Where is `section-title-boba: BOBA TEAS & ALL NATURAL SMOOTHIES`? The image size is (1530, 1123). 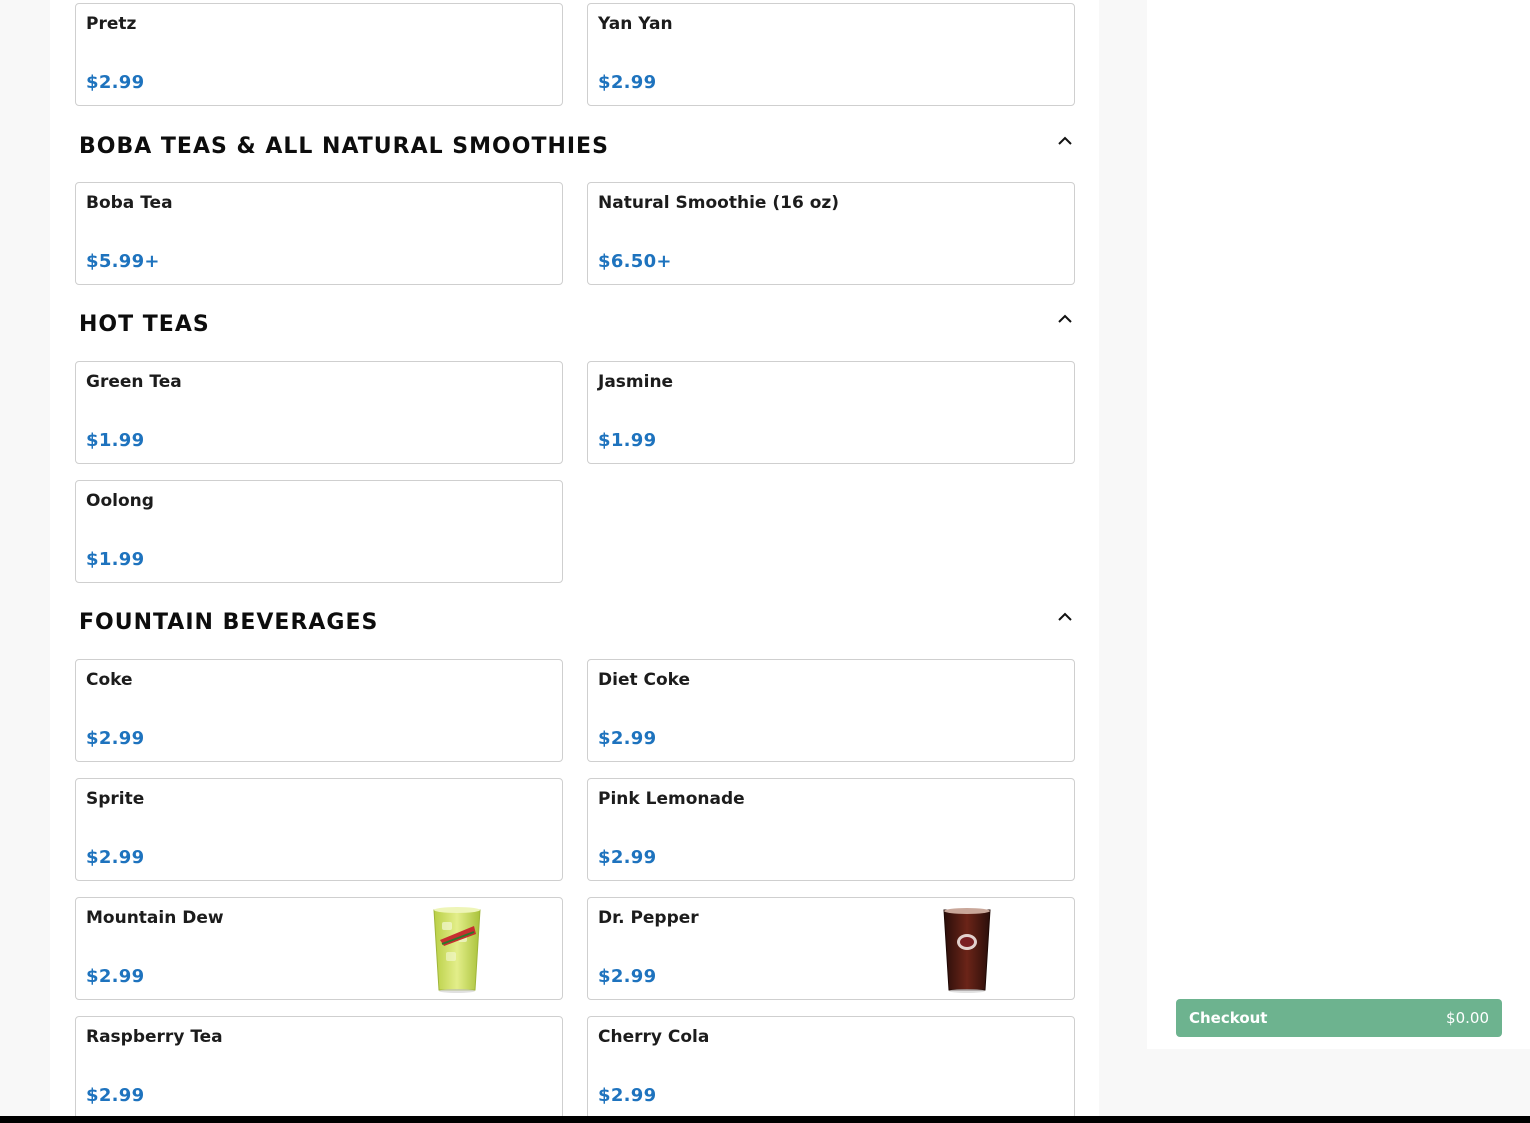
section-title-boba: BOBA TEAS & ALL NATURAL SMOOTHIES is located at coordinates (344, 146).